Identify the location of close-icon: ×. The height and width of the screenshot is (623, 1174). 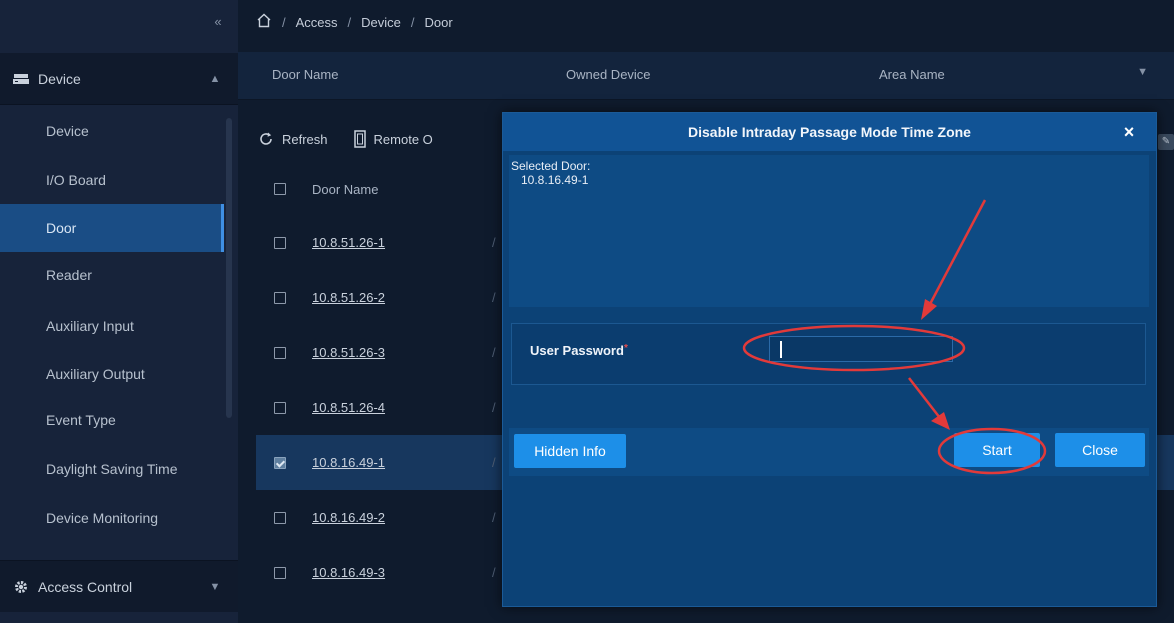
(1129, 132).